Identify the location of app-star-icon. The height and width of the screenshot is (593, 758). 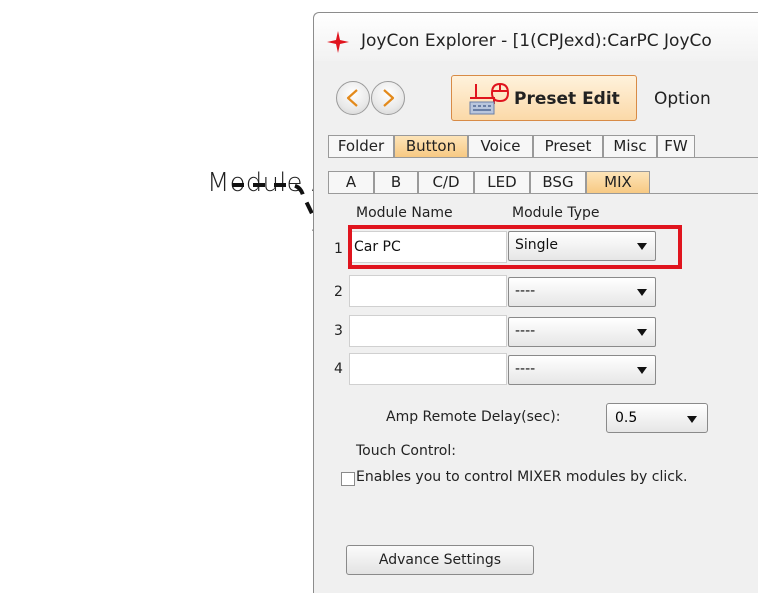
(338, 42).